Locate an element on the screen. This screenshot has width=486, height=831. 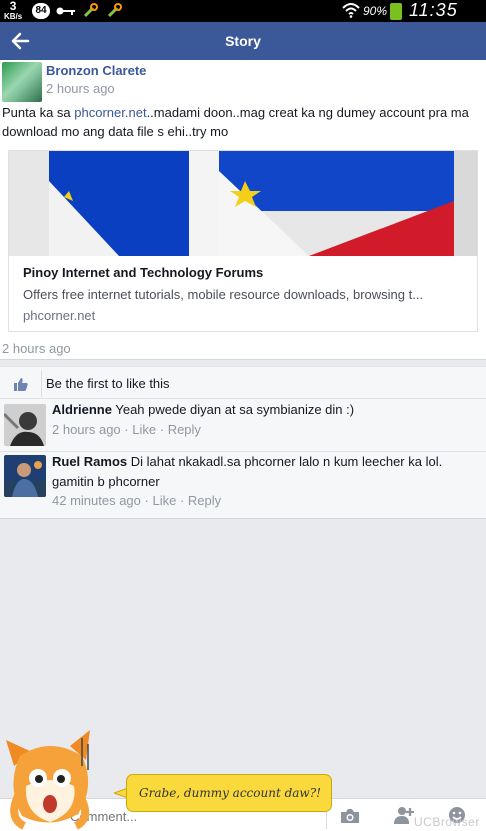
comment-timestamp: 2 hours ago is located at coordinates (86, 429).